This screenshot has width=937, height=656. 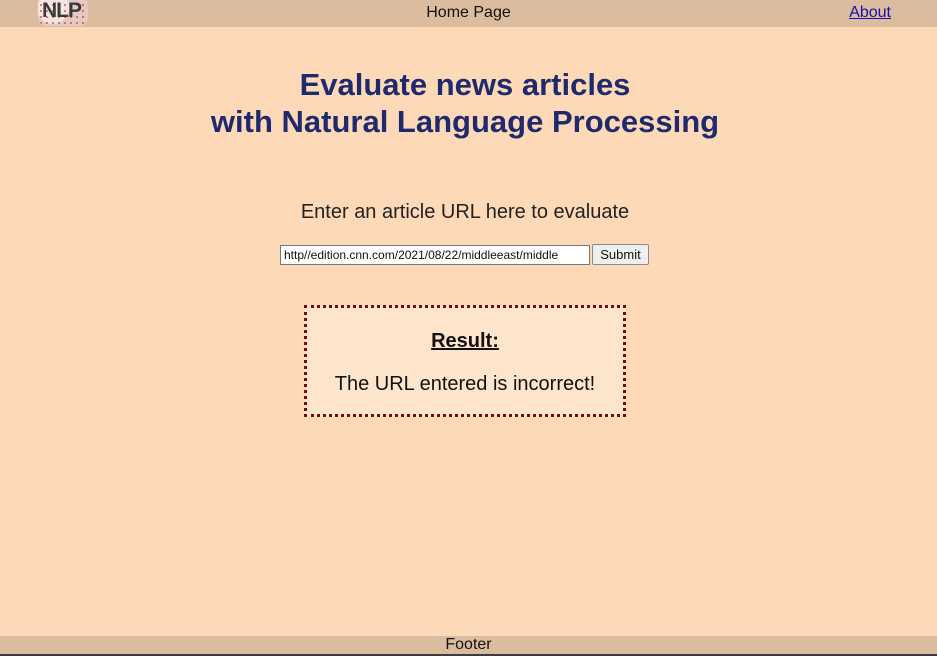 What do you see at coordinates (465, 121) in the screenshot?
I see `main-heading-line2: with Natural Language Processing` at bounding box center [465, 121].